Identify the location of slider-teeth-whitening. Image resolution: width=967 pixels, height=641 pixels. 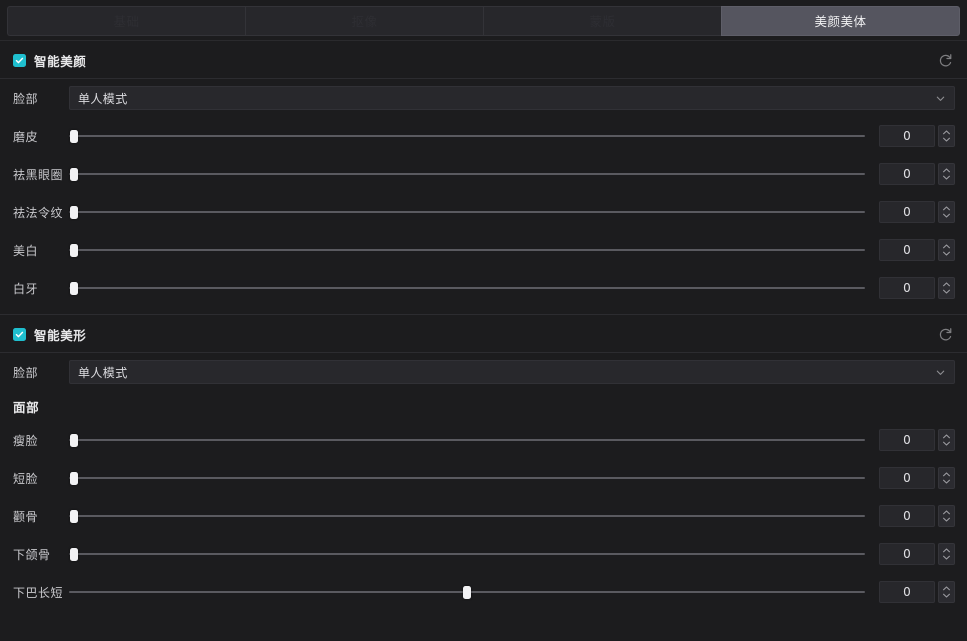
(467, 288).